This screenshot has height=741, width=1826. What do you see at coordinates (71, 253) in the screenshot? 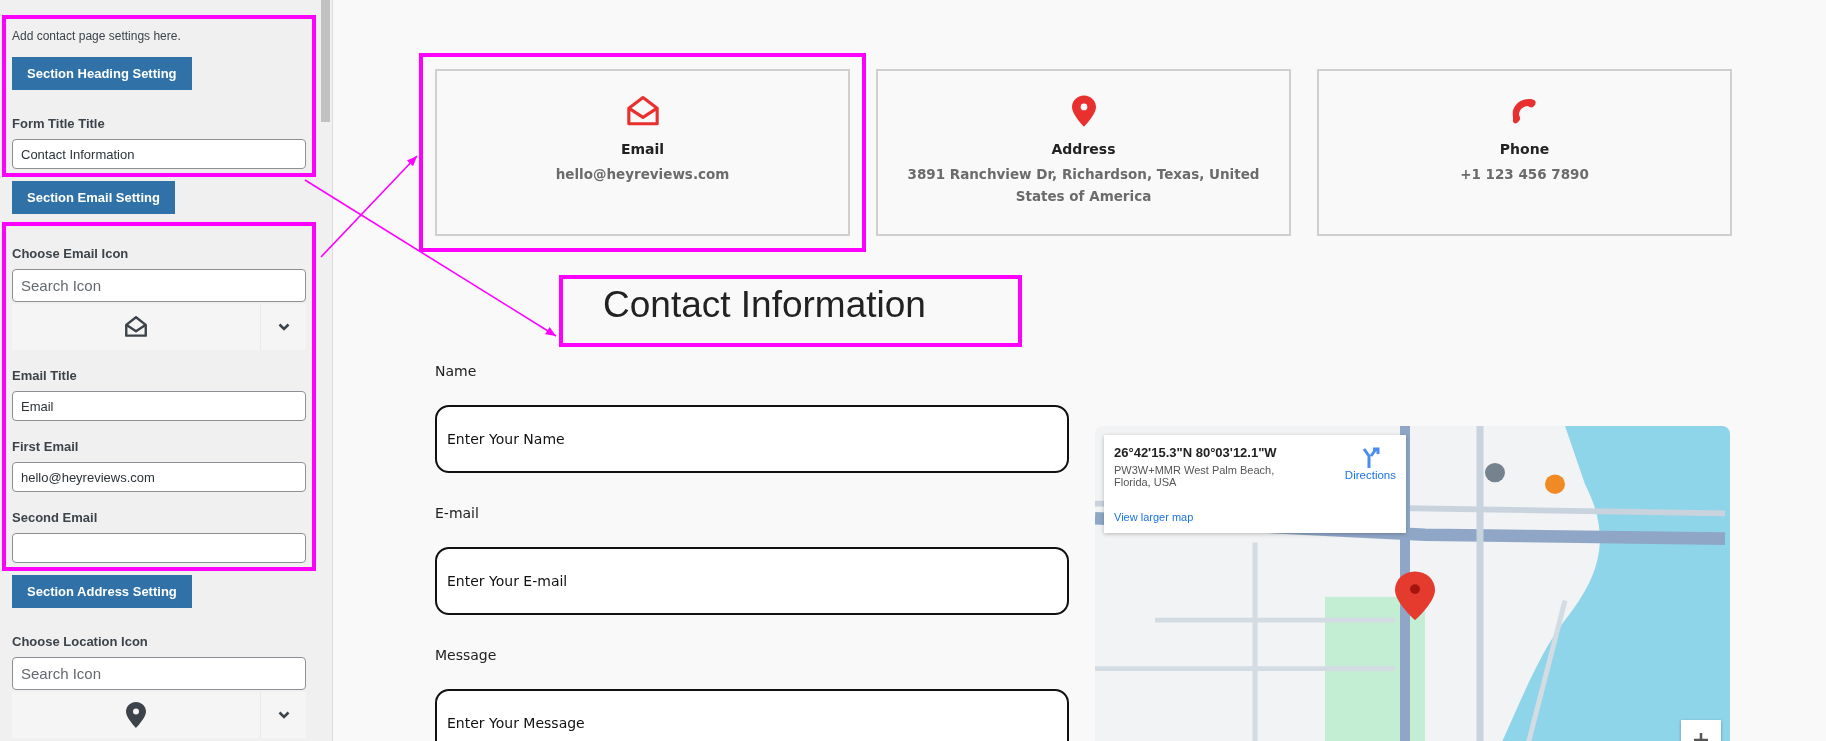
I see `field-label: Choose Email Icon` at bounding box center [71, 253].